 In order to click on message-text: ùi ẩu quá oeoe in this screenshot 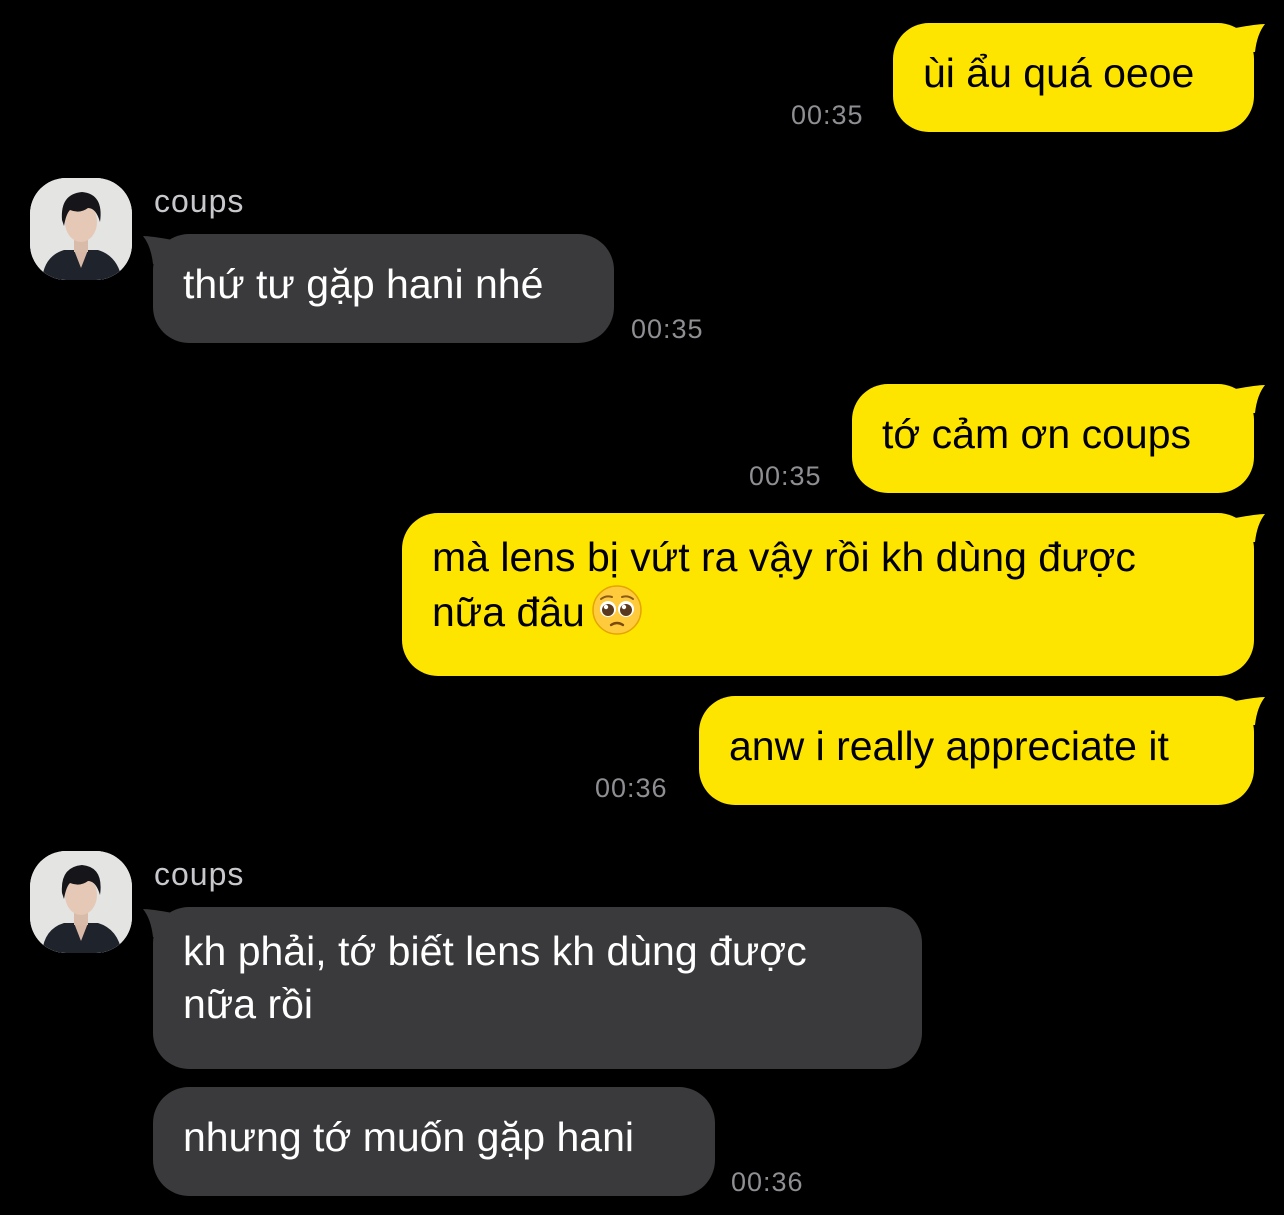, I will do `click(1059, 73)`.